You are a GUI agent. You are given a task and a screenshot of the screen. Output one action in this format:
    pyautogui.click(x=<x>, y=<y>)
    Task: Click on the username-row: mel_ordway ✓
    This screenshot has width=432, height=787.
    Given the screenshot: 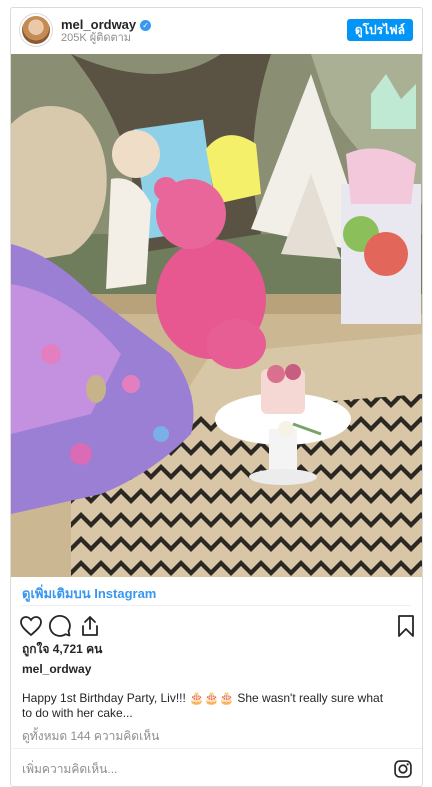 What is the action you would take?
    pyautogui.click(x=106, y=25)
    